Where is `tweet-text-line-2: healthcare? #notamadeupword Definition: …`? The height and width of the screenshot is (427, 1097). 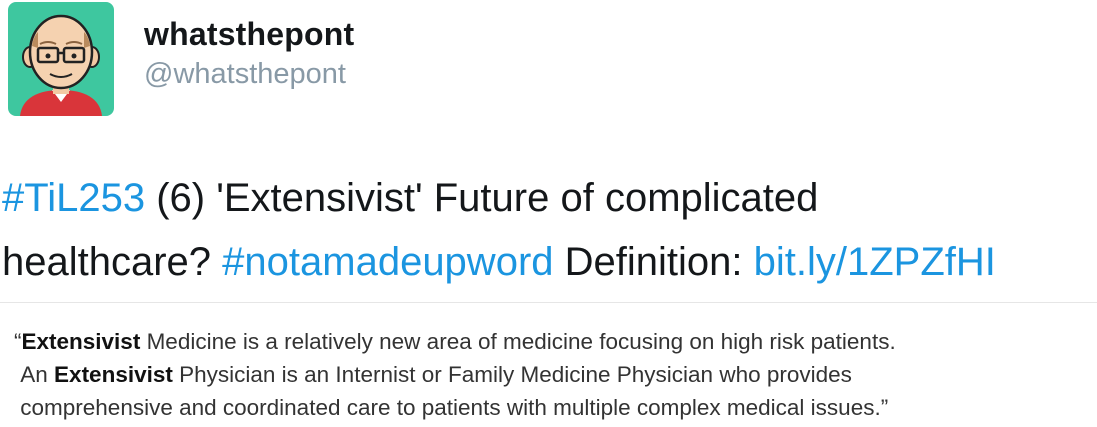
tweet-text-line-2: healthcare? #notamadeupword Definition: … is located at coordinates (547, 262).